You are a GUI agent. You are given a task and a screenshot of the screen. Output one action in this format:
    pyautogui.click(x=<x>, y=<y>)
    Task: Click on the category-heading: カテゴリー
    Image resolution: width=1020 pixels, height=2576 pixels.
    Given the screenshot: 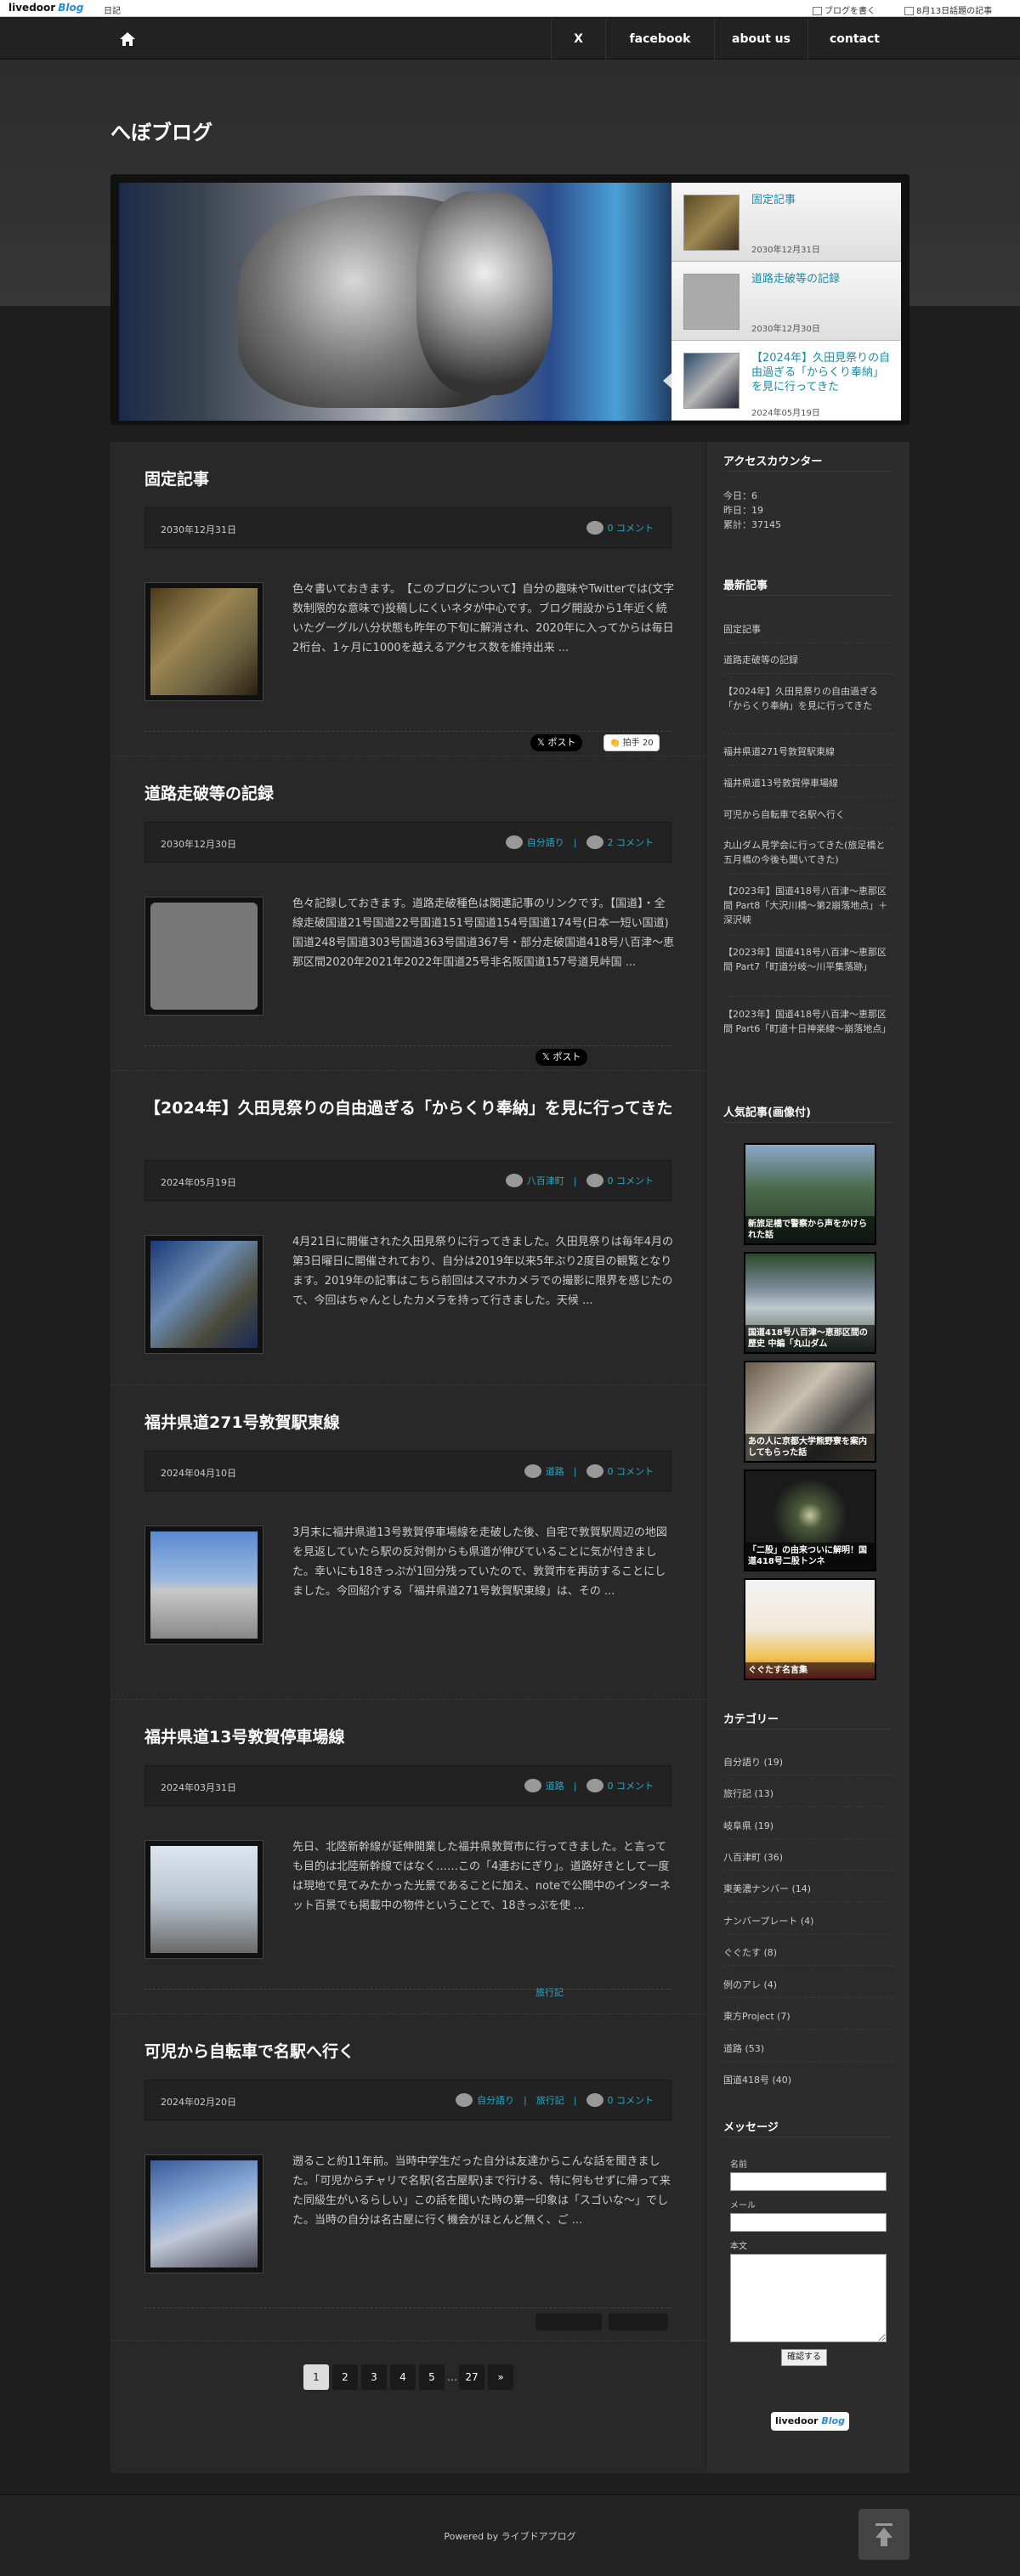 What is the action you would take?
    pyautogui.click(x=751, y=1719)
    